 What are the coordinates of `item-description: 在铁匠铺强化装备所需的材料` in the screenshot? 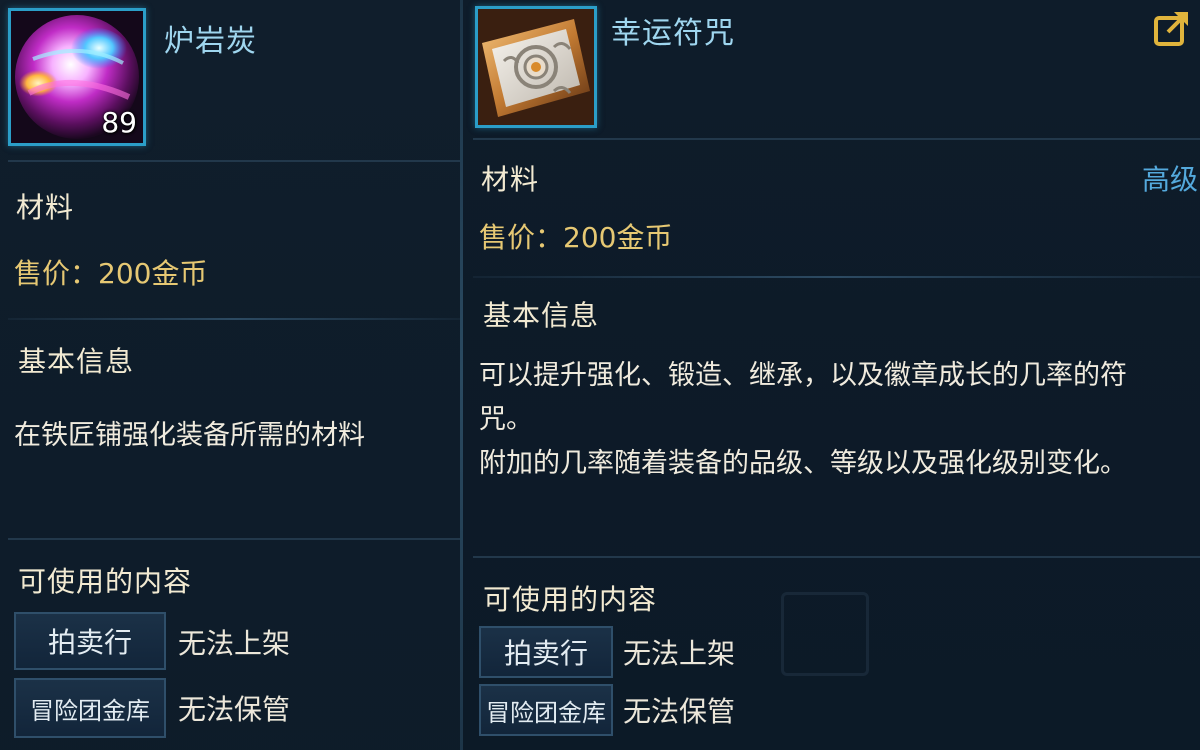 It's located at (189, 435).